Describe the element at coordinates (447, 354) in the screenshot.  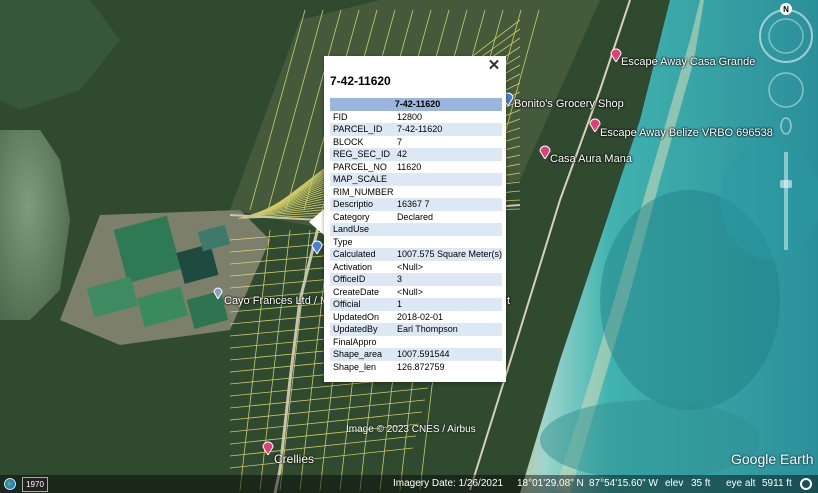
I see `attribute-value: 1007.591544` at that location.